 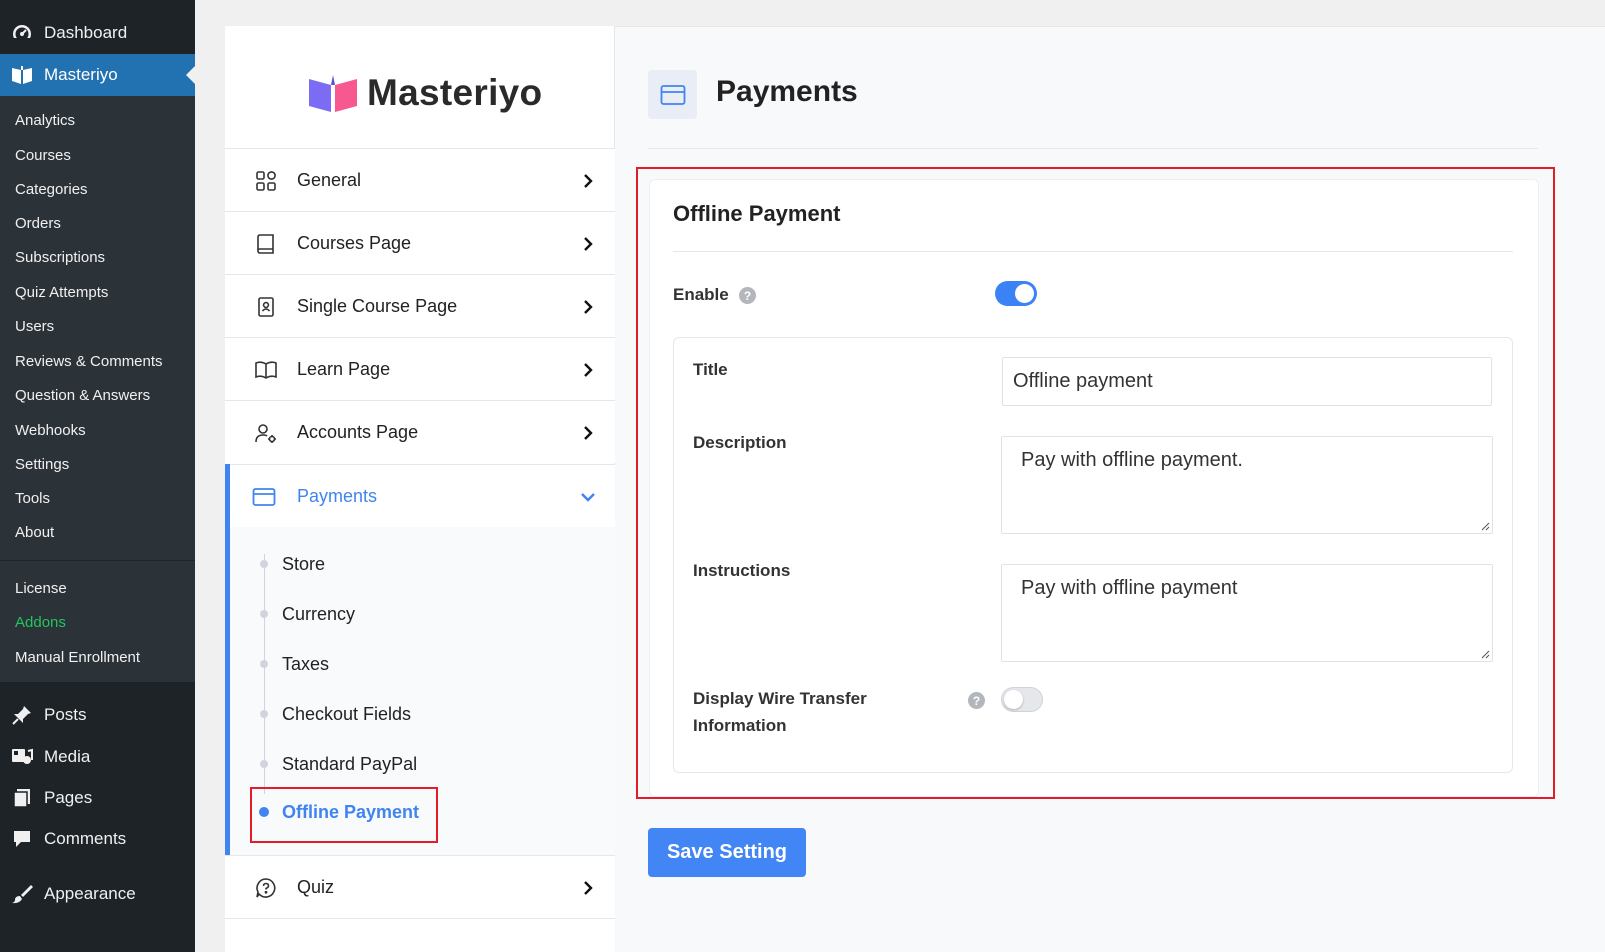 I want to click on wp-sub-quiz-attempts: Quiz Attempts, so click(x=61, y=292).